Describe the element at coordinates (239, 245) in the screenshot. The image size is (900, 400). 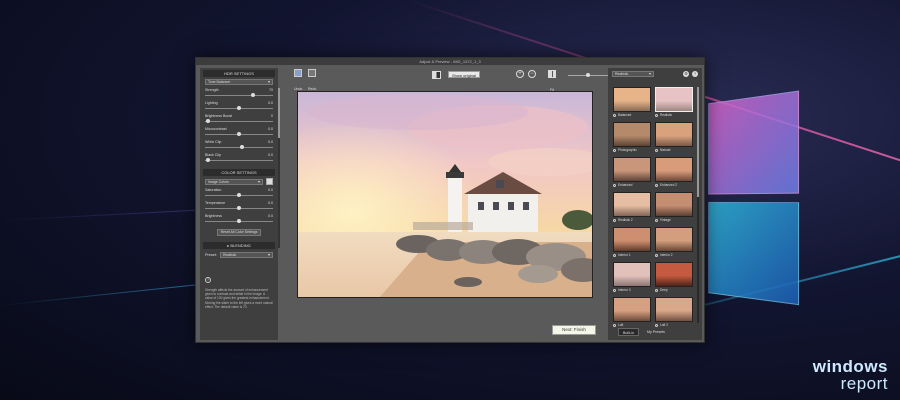
I see `blending-header: ▸ BLENDING` at that location.